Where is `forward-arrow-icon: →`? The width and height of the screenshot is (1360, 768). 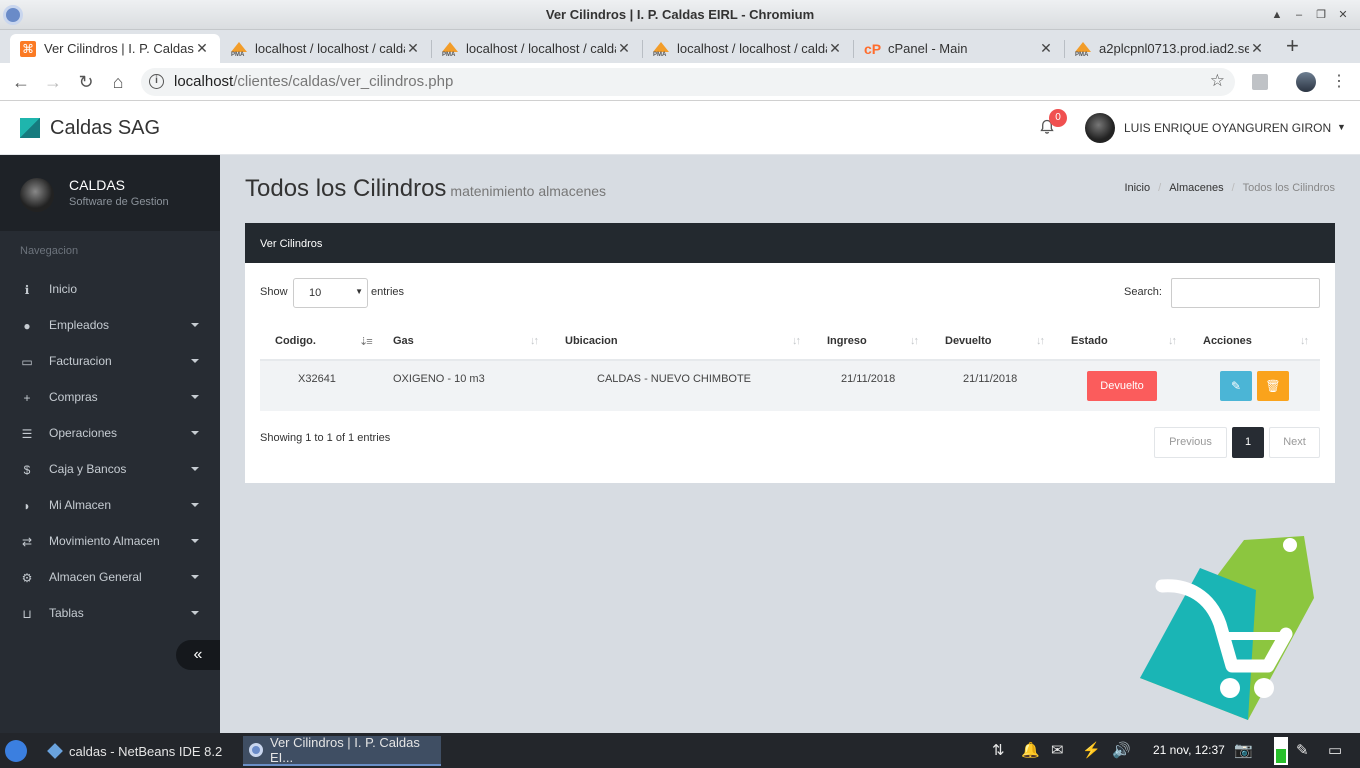 forward-arrow-icon: → is located at coordinates (53, 82).